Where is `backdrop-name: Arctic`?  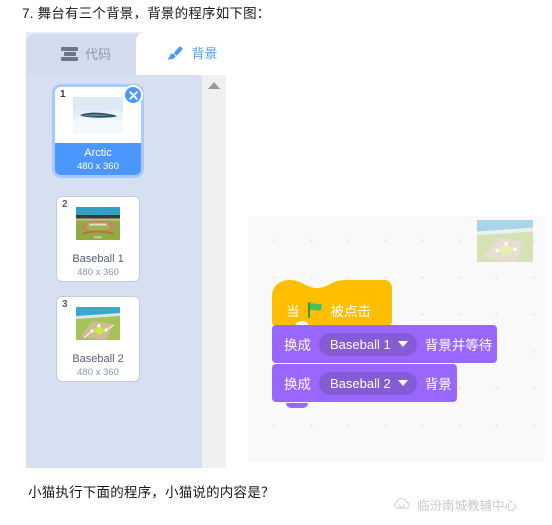
backdrop-name: Arctic is located at coordinates (98, 153).